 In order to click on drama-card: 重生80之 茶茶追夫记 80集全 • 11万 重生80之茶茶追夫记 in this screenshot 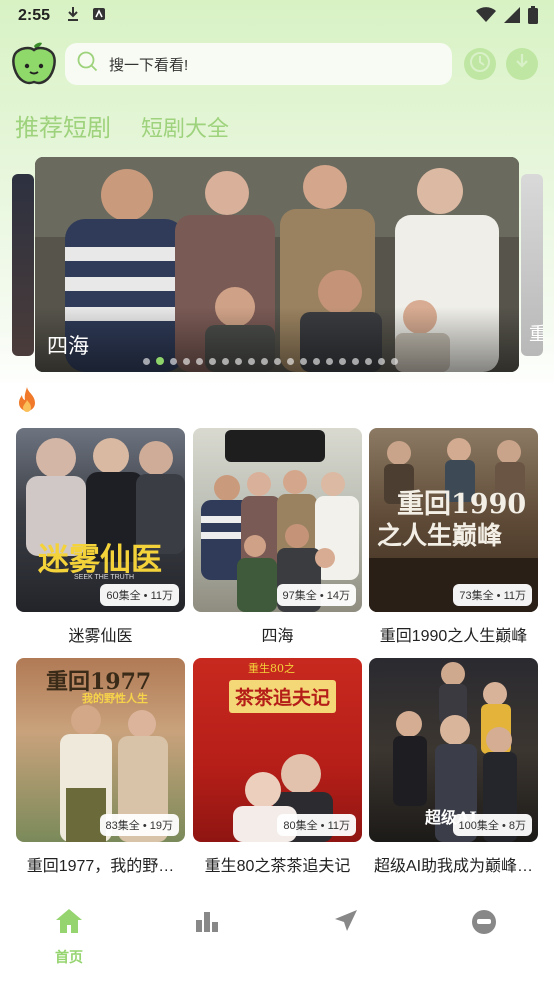, I will do `click(277, 767)`.